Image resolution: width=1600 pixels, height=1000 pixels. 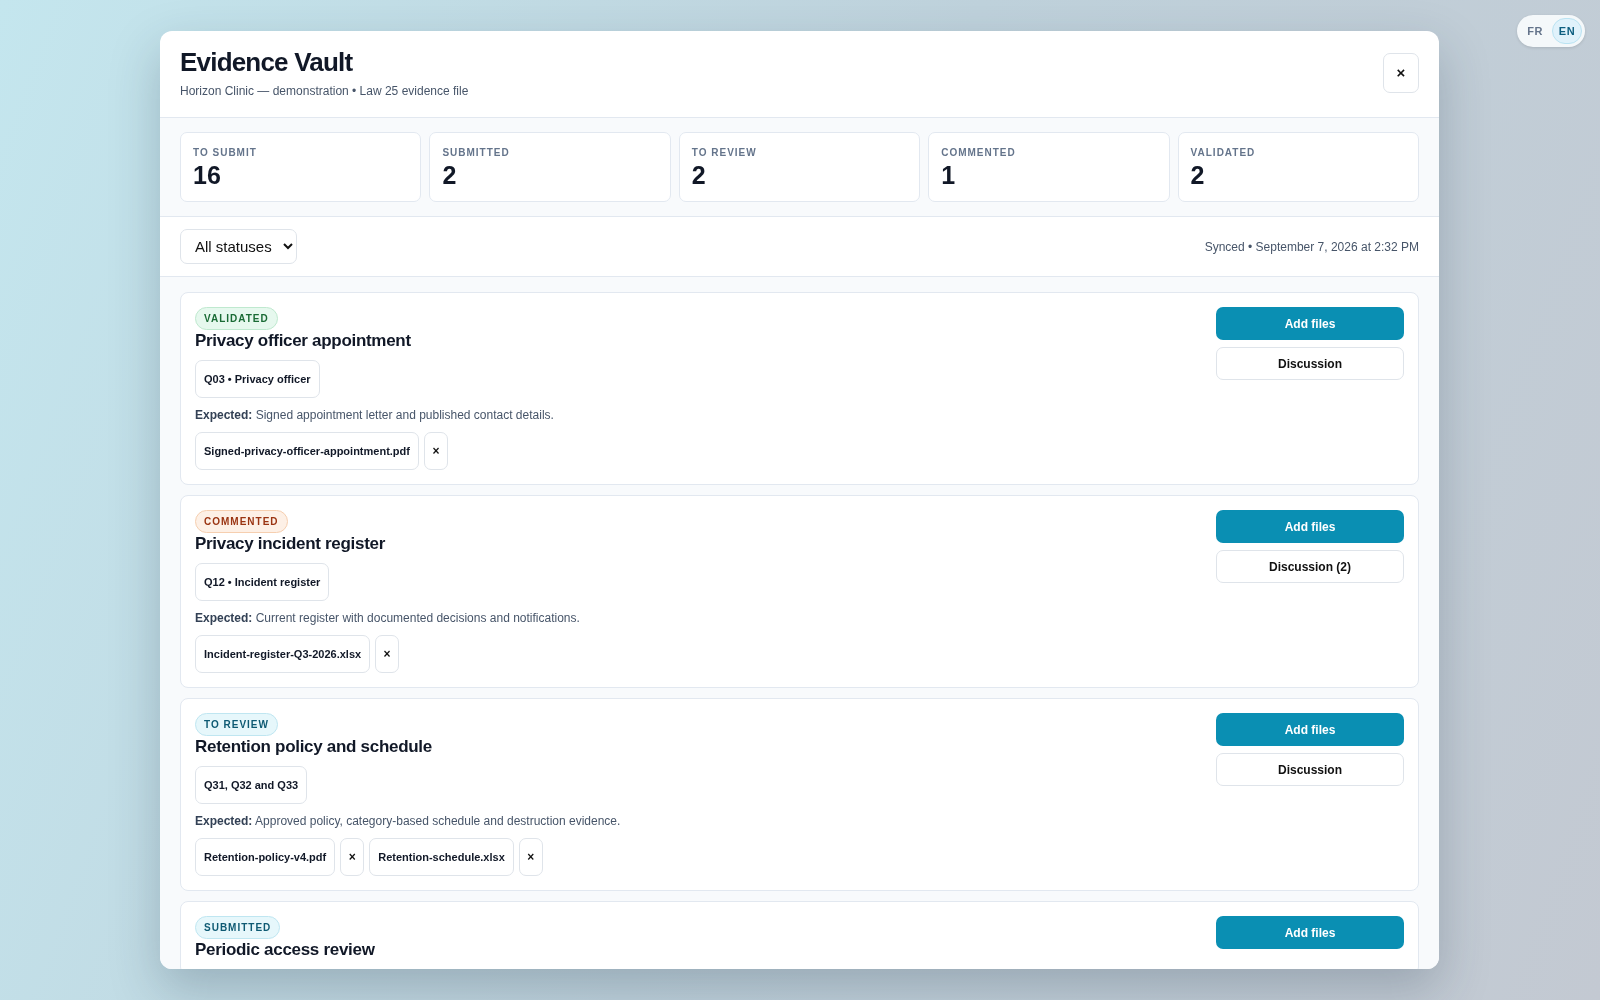 What do you see at coordinates (257, 379) in the screenshot?
I see `reference-tag: Q03 • Privacy officer` at bounding box center [257, 379].